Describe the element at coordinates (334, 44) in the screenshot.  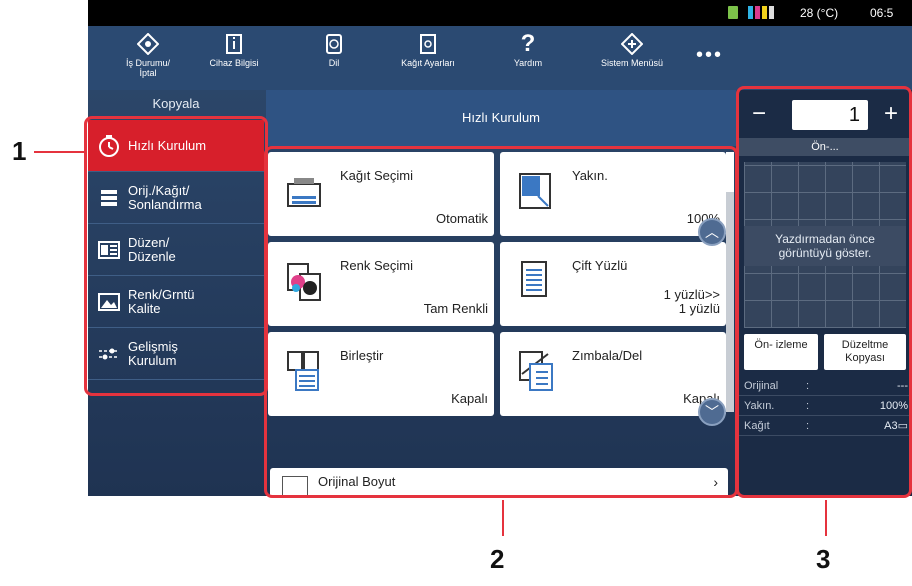
I see `language-icon` at that location.